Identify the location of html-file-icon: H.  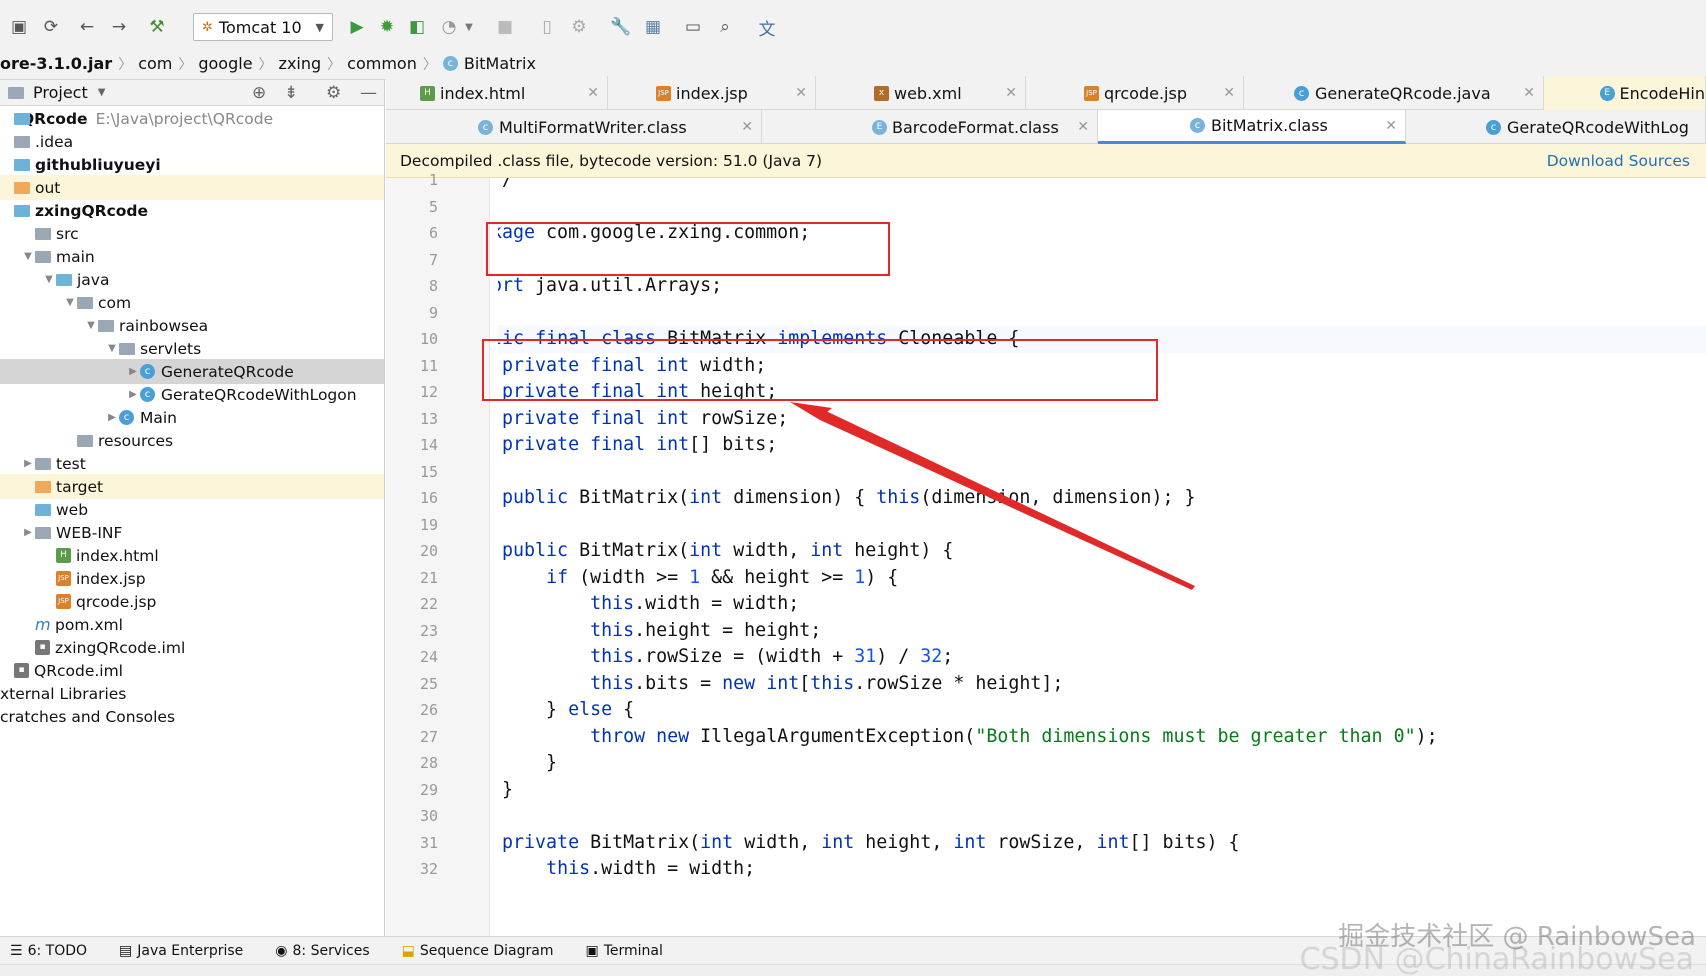
(63, 555).